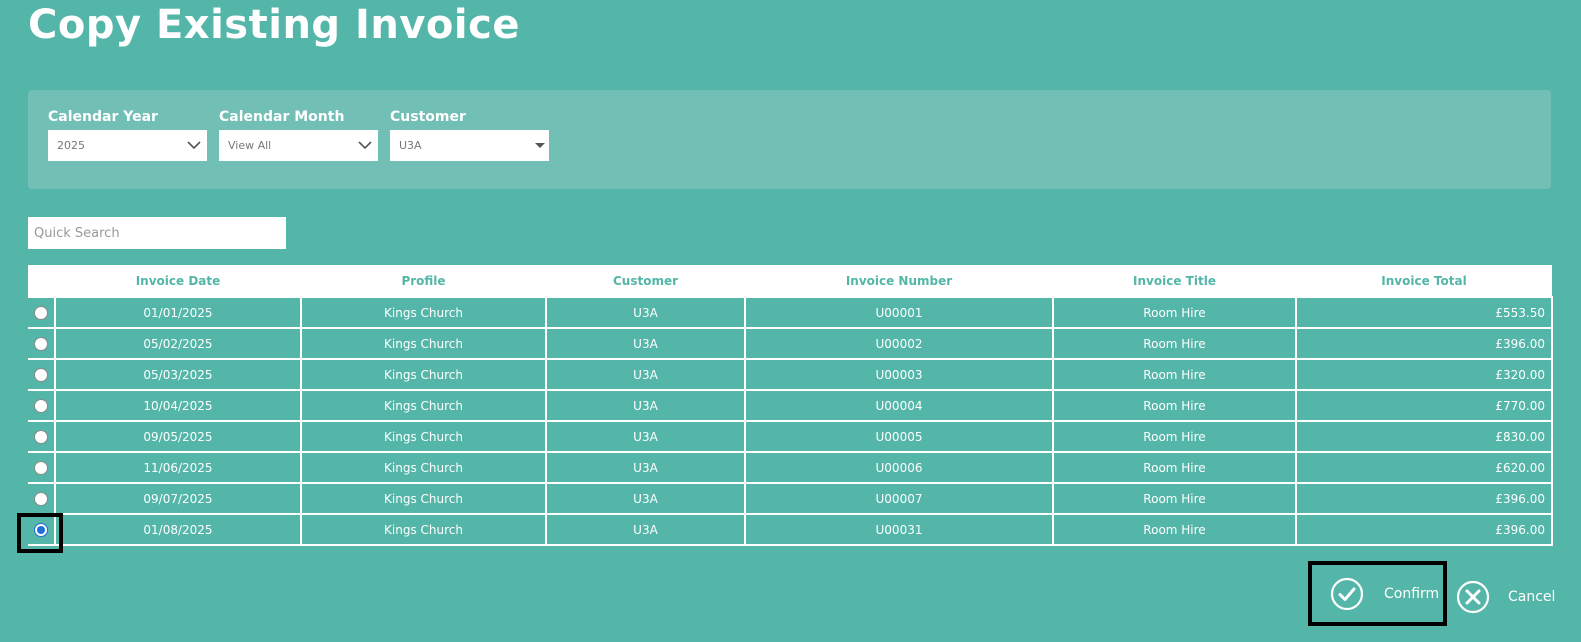  What do you see at coordinates (899, 498) in the screenshot?
I see `cell-invoice-number: U00007` at bounding box center [899, 498].